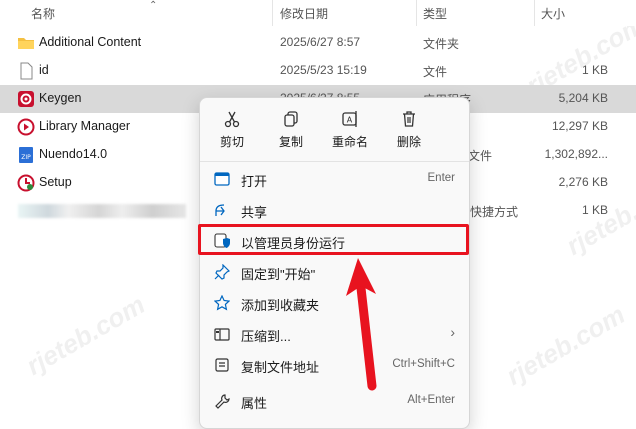  I want to click on column-type: 类型, so click(435, 13).